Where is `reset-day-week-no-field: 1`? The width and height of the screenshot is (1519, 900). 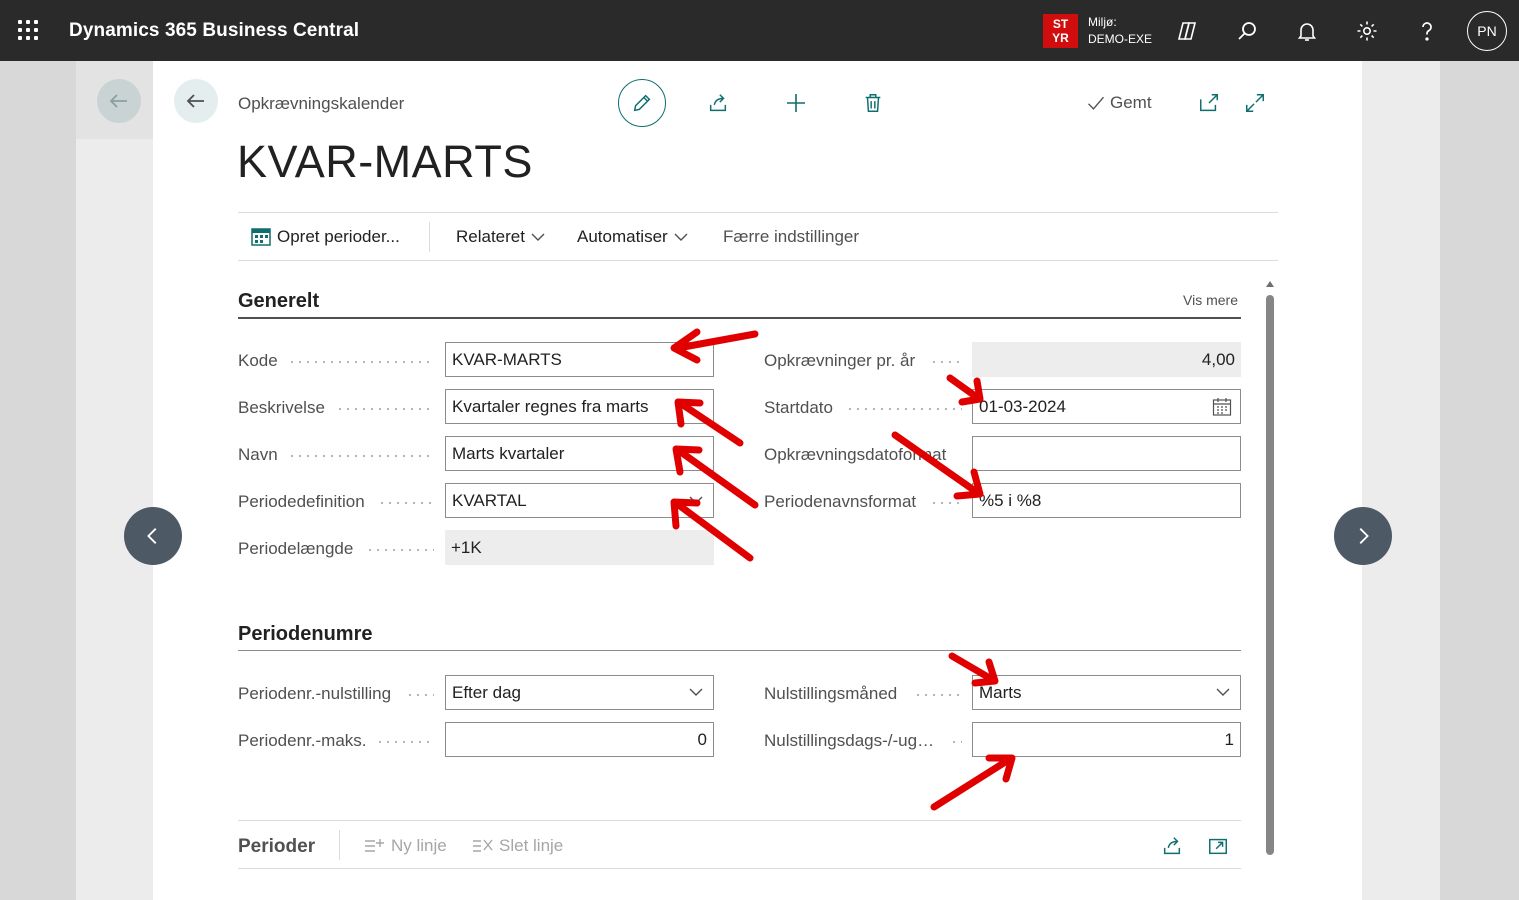
reset-day-week-no-field: 1 is located at coordinates (1106, 739).